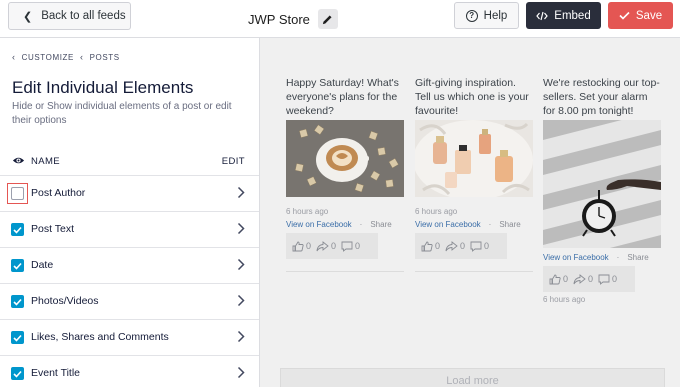  What do you see at coordinates (233, 161) in the screenshot?
I see `edit-column-header: EDIT` at bounding box center [233, 161].